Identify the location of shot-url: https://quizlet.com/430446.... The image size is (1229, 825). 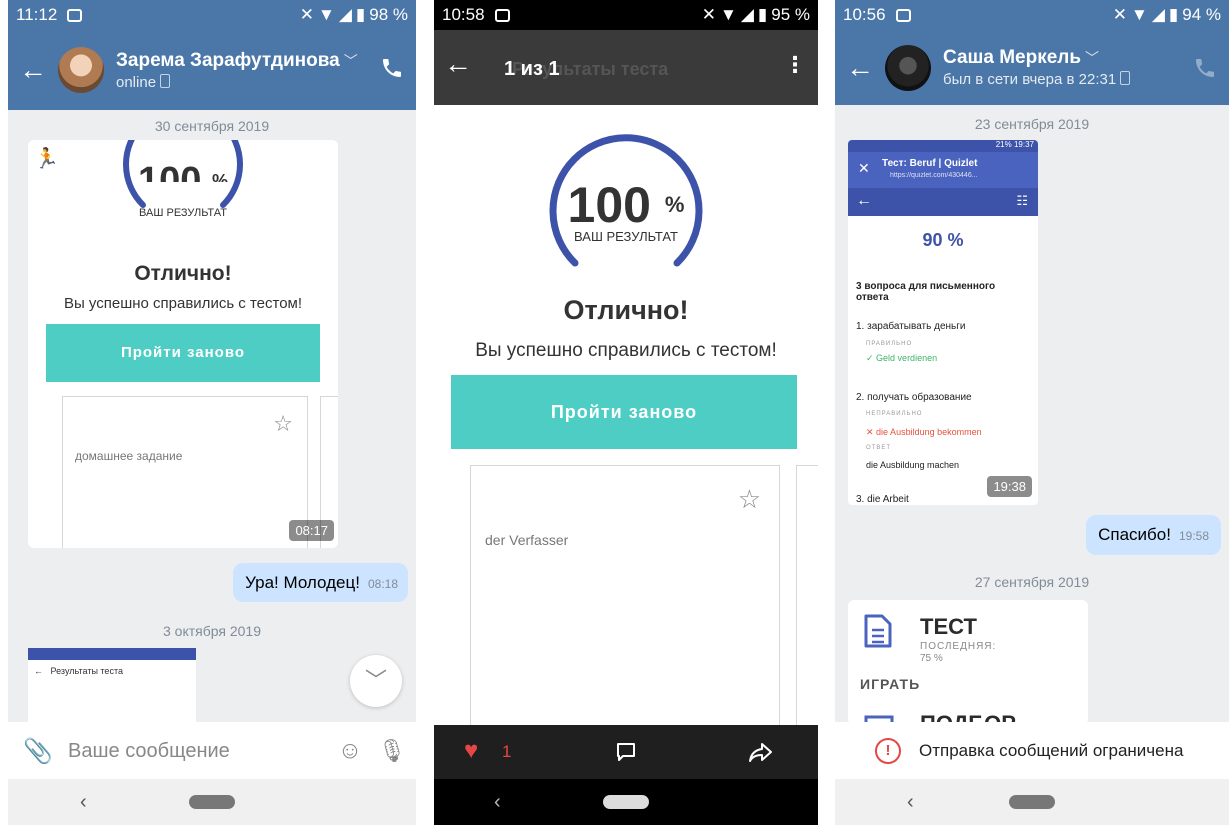
(934, 175).